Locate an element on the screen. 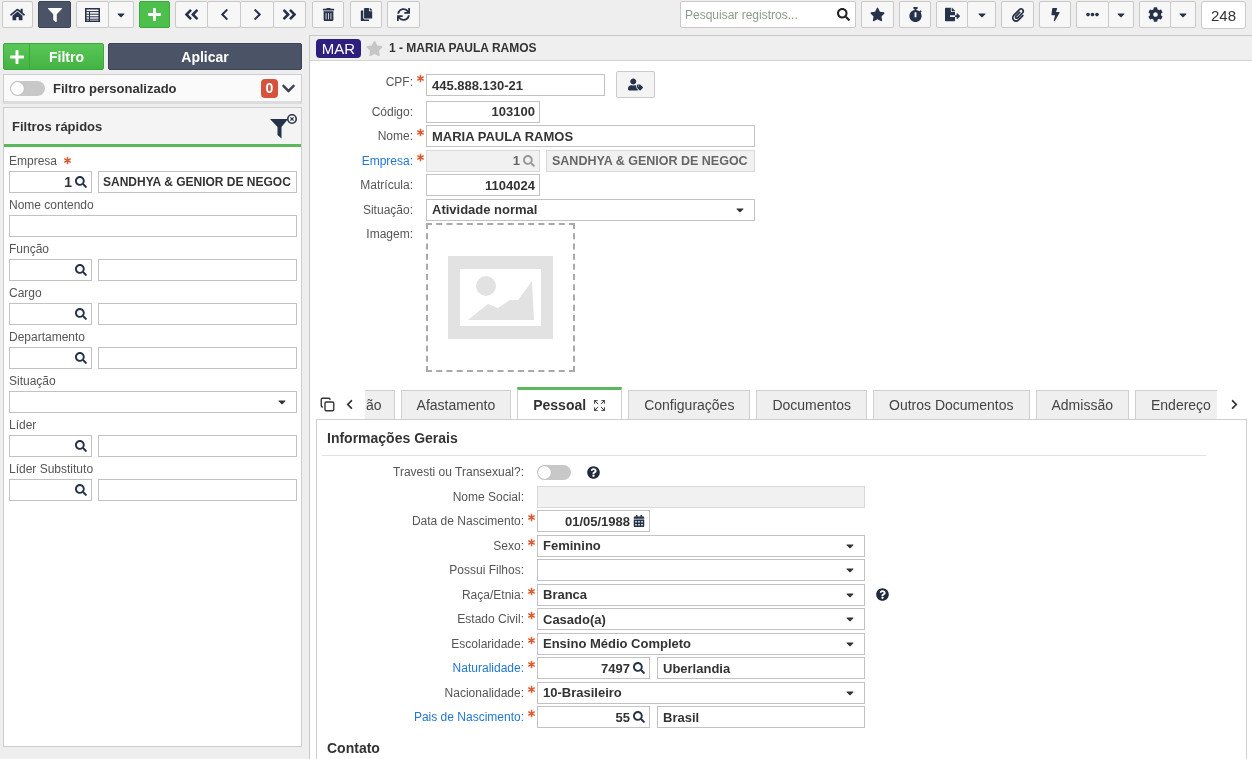 This screenshot has width=1252, height=759. export-button is located at coordinates (952, 14).